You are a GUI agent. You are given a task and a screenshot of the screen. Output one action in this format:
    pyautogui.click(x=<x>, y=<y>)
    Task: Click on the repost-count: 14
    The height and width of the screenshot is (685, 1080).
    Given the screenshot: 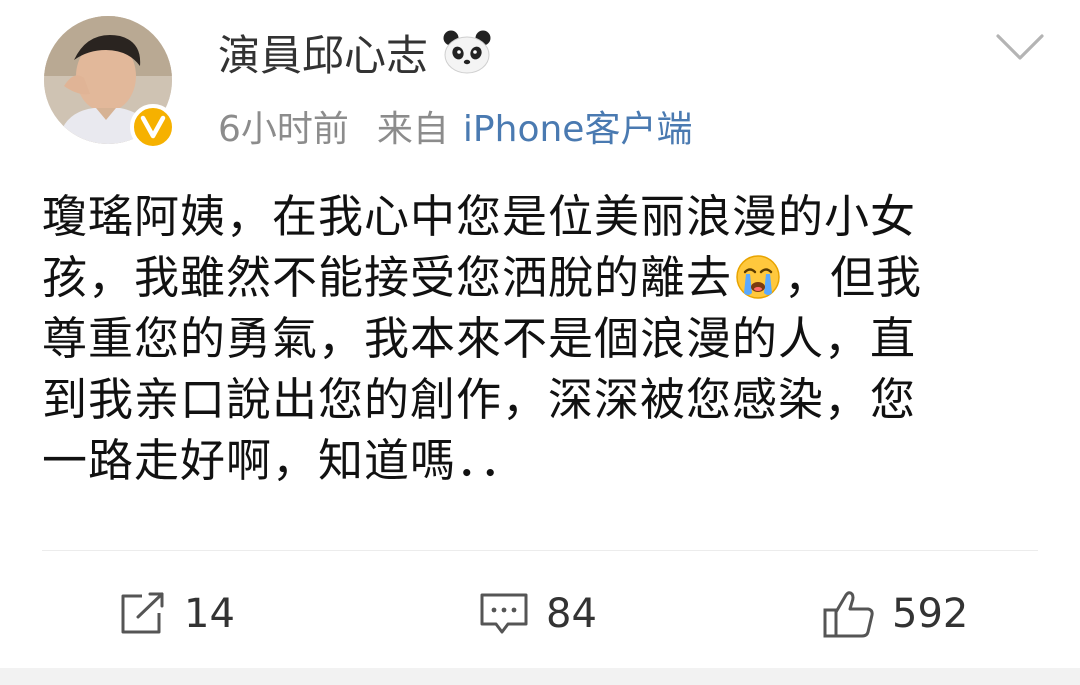 What is the action you would take?
    pyautogui.click(x=209, y=614)
    